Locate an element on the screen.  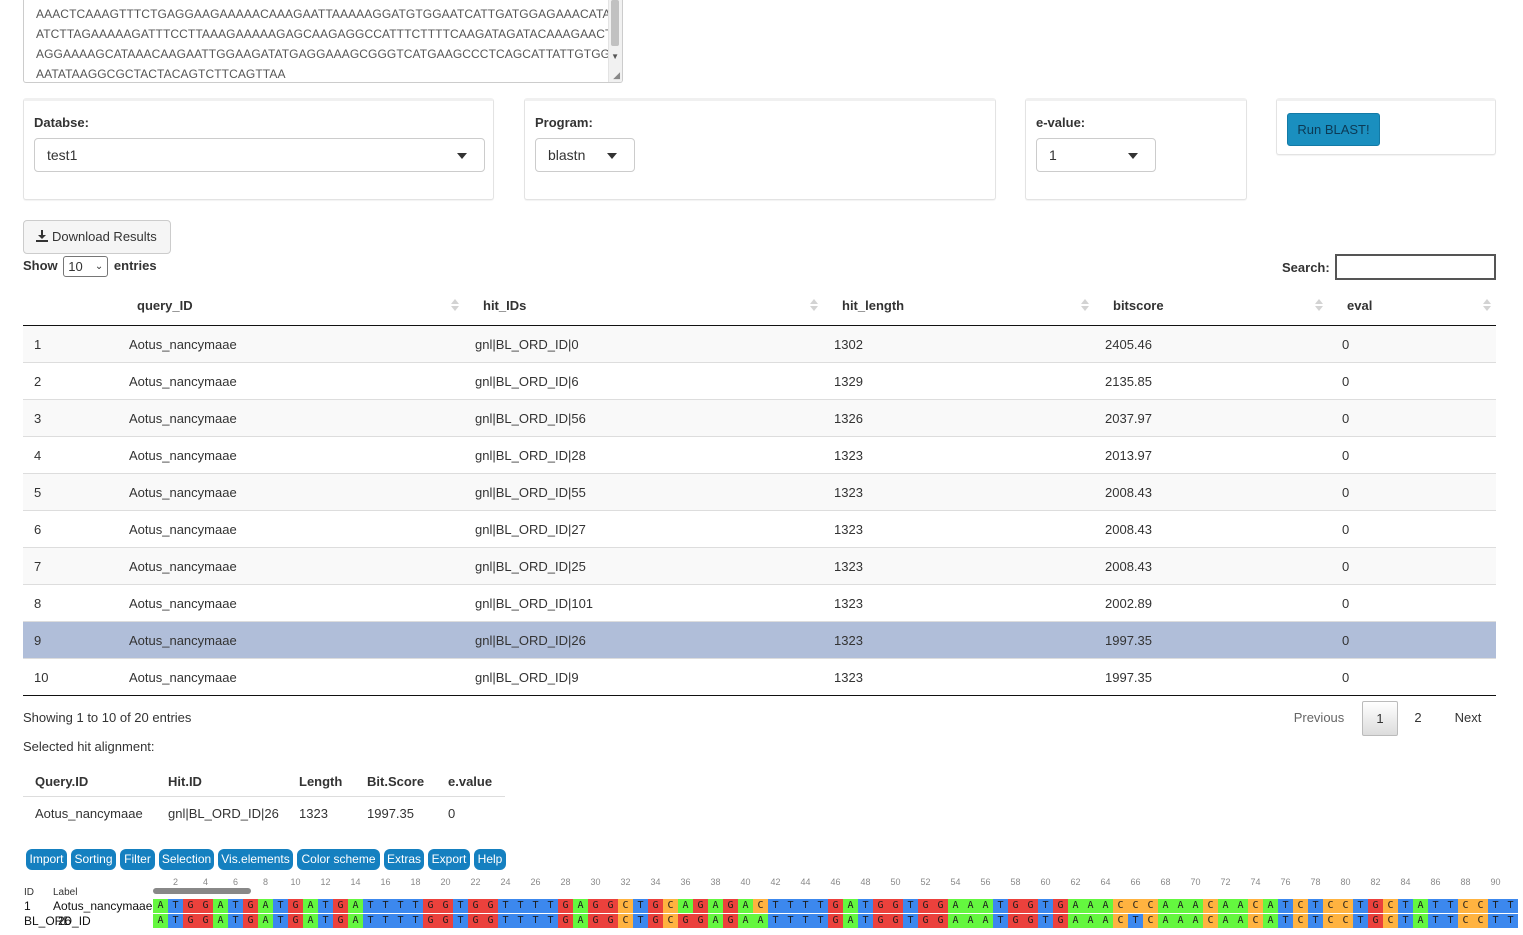
menu-extras: Extras is located at coordinates (404, 859).